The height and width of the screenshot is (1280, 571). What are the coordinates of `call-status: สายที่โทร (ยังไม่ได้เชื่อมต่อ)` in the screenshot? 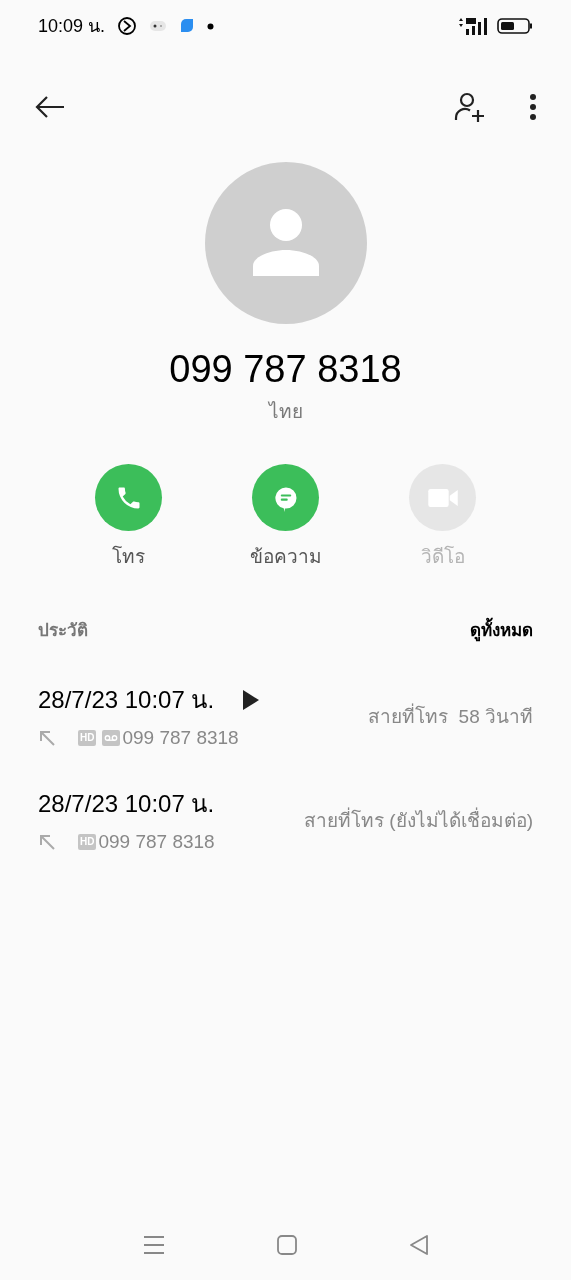 It's located at (418, 819).